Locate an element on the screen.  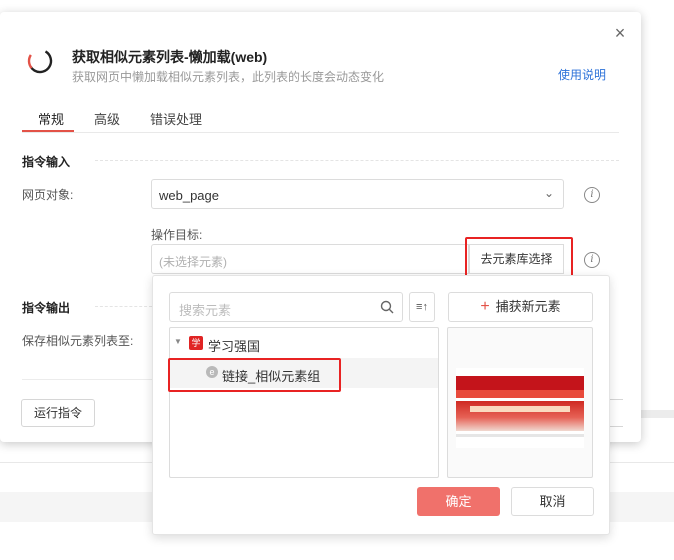
footer-divider is located at coordinates (87, 379).